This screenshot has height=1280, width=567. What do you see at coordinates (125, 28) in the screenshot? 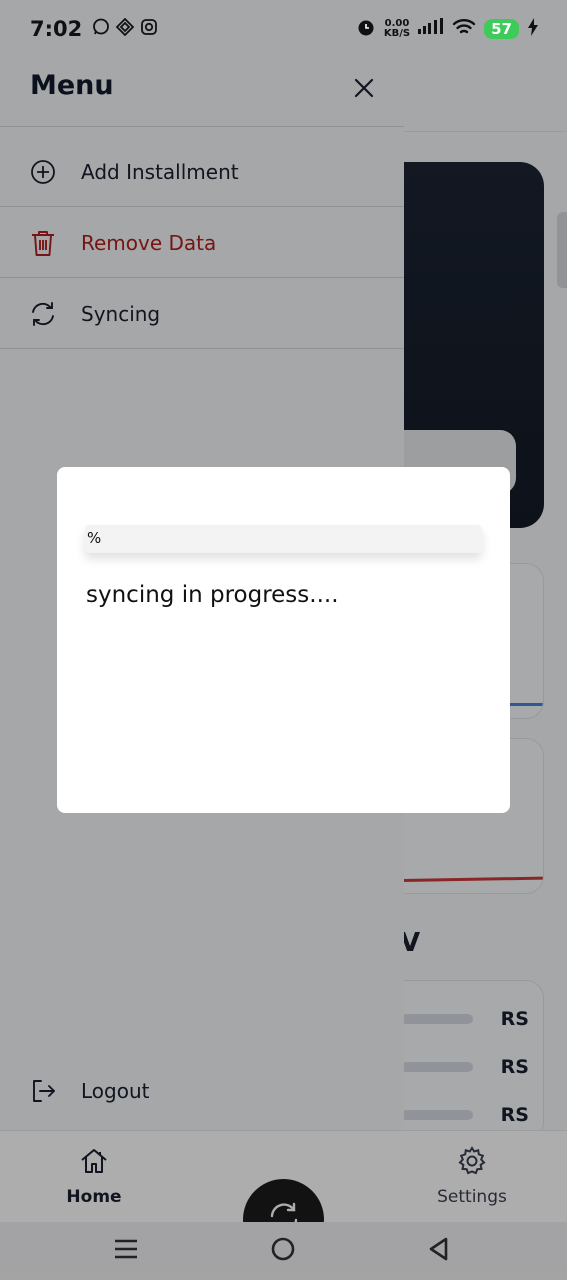
I see `app-icon` at bounding box center [125, 28].